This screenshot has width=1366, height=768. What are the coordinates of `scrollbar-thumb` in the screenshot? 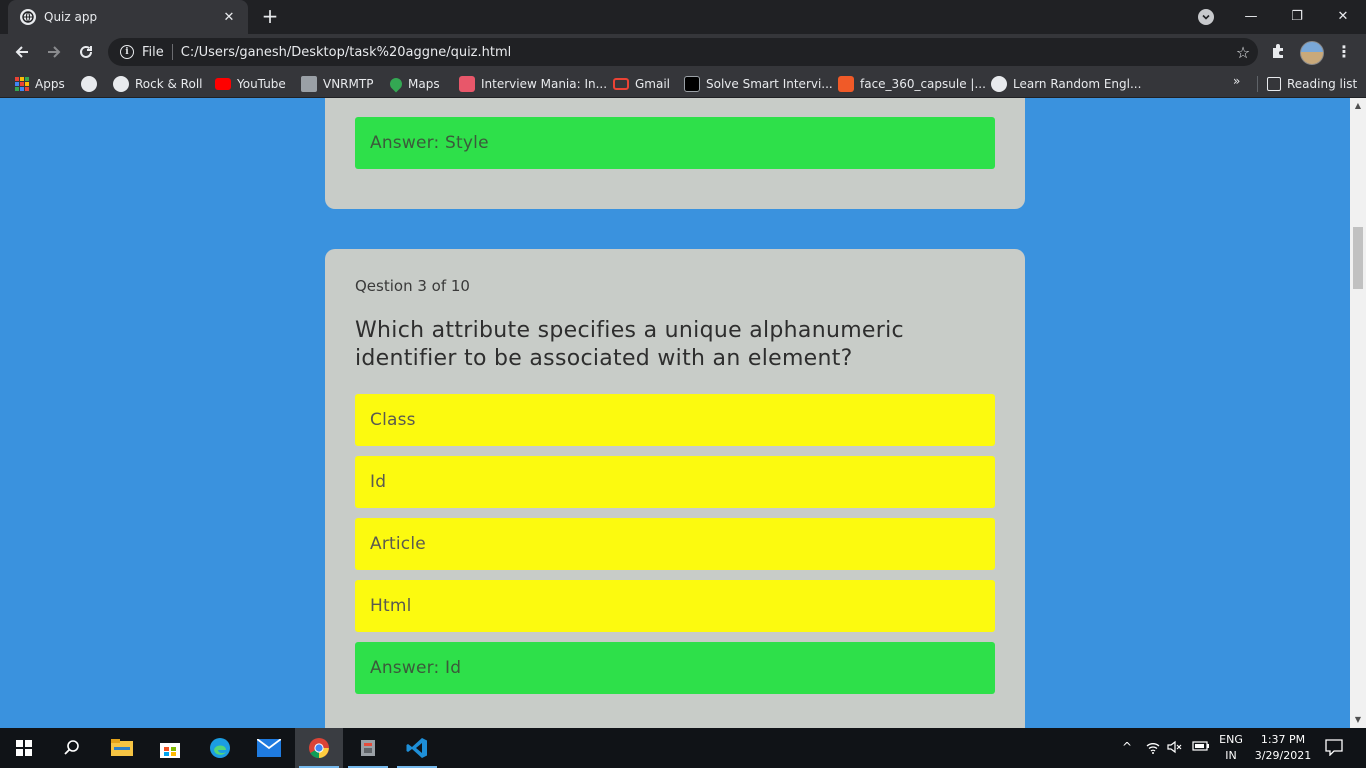 It's located at (1358, 258).